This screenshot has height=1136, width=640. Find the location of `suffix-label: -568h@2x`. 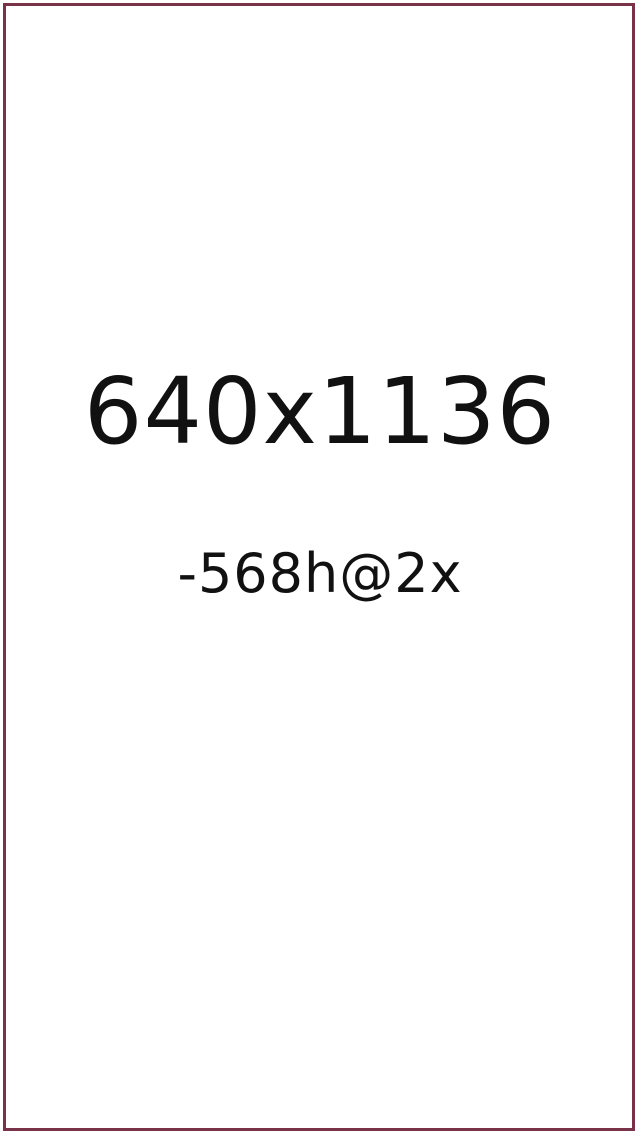

suffix-label: -568h@2x is located at coordinates (320, 573).